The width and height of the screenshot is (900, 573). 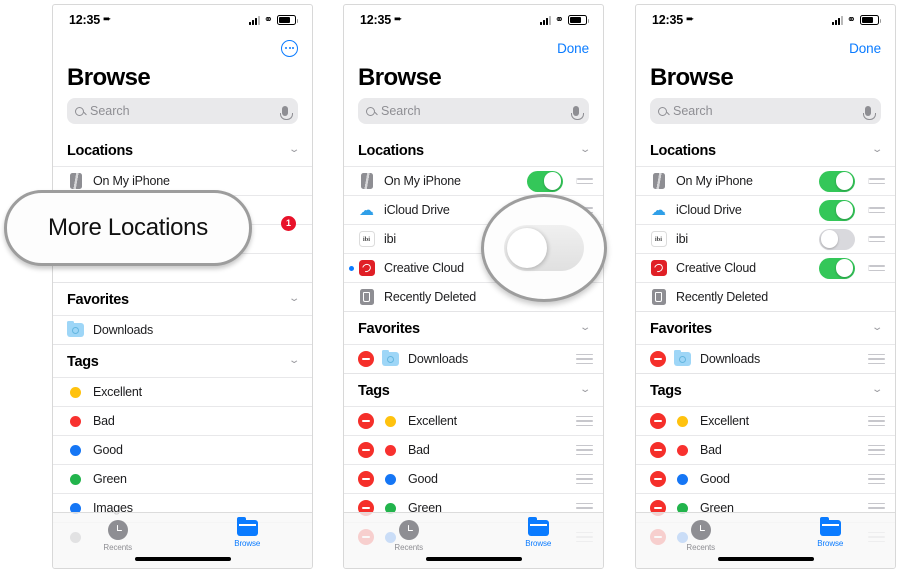 I want to click on page-title: Browse, so click(x=692, y=77).